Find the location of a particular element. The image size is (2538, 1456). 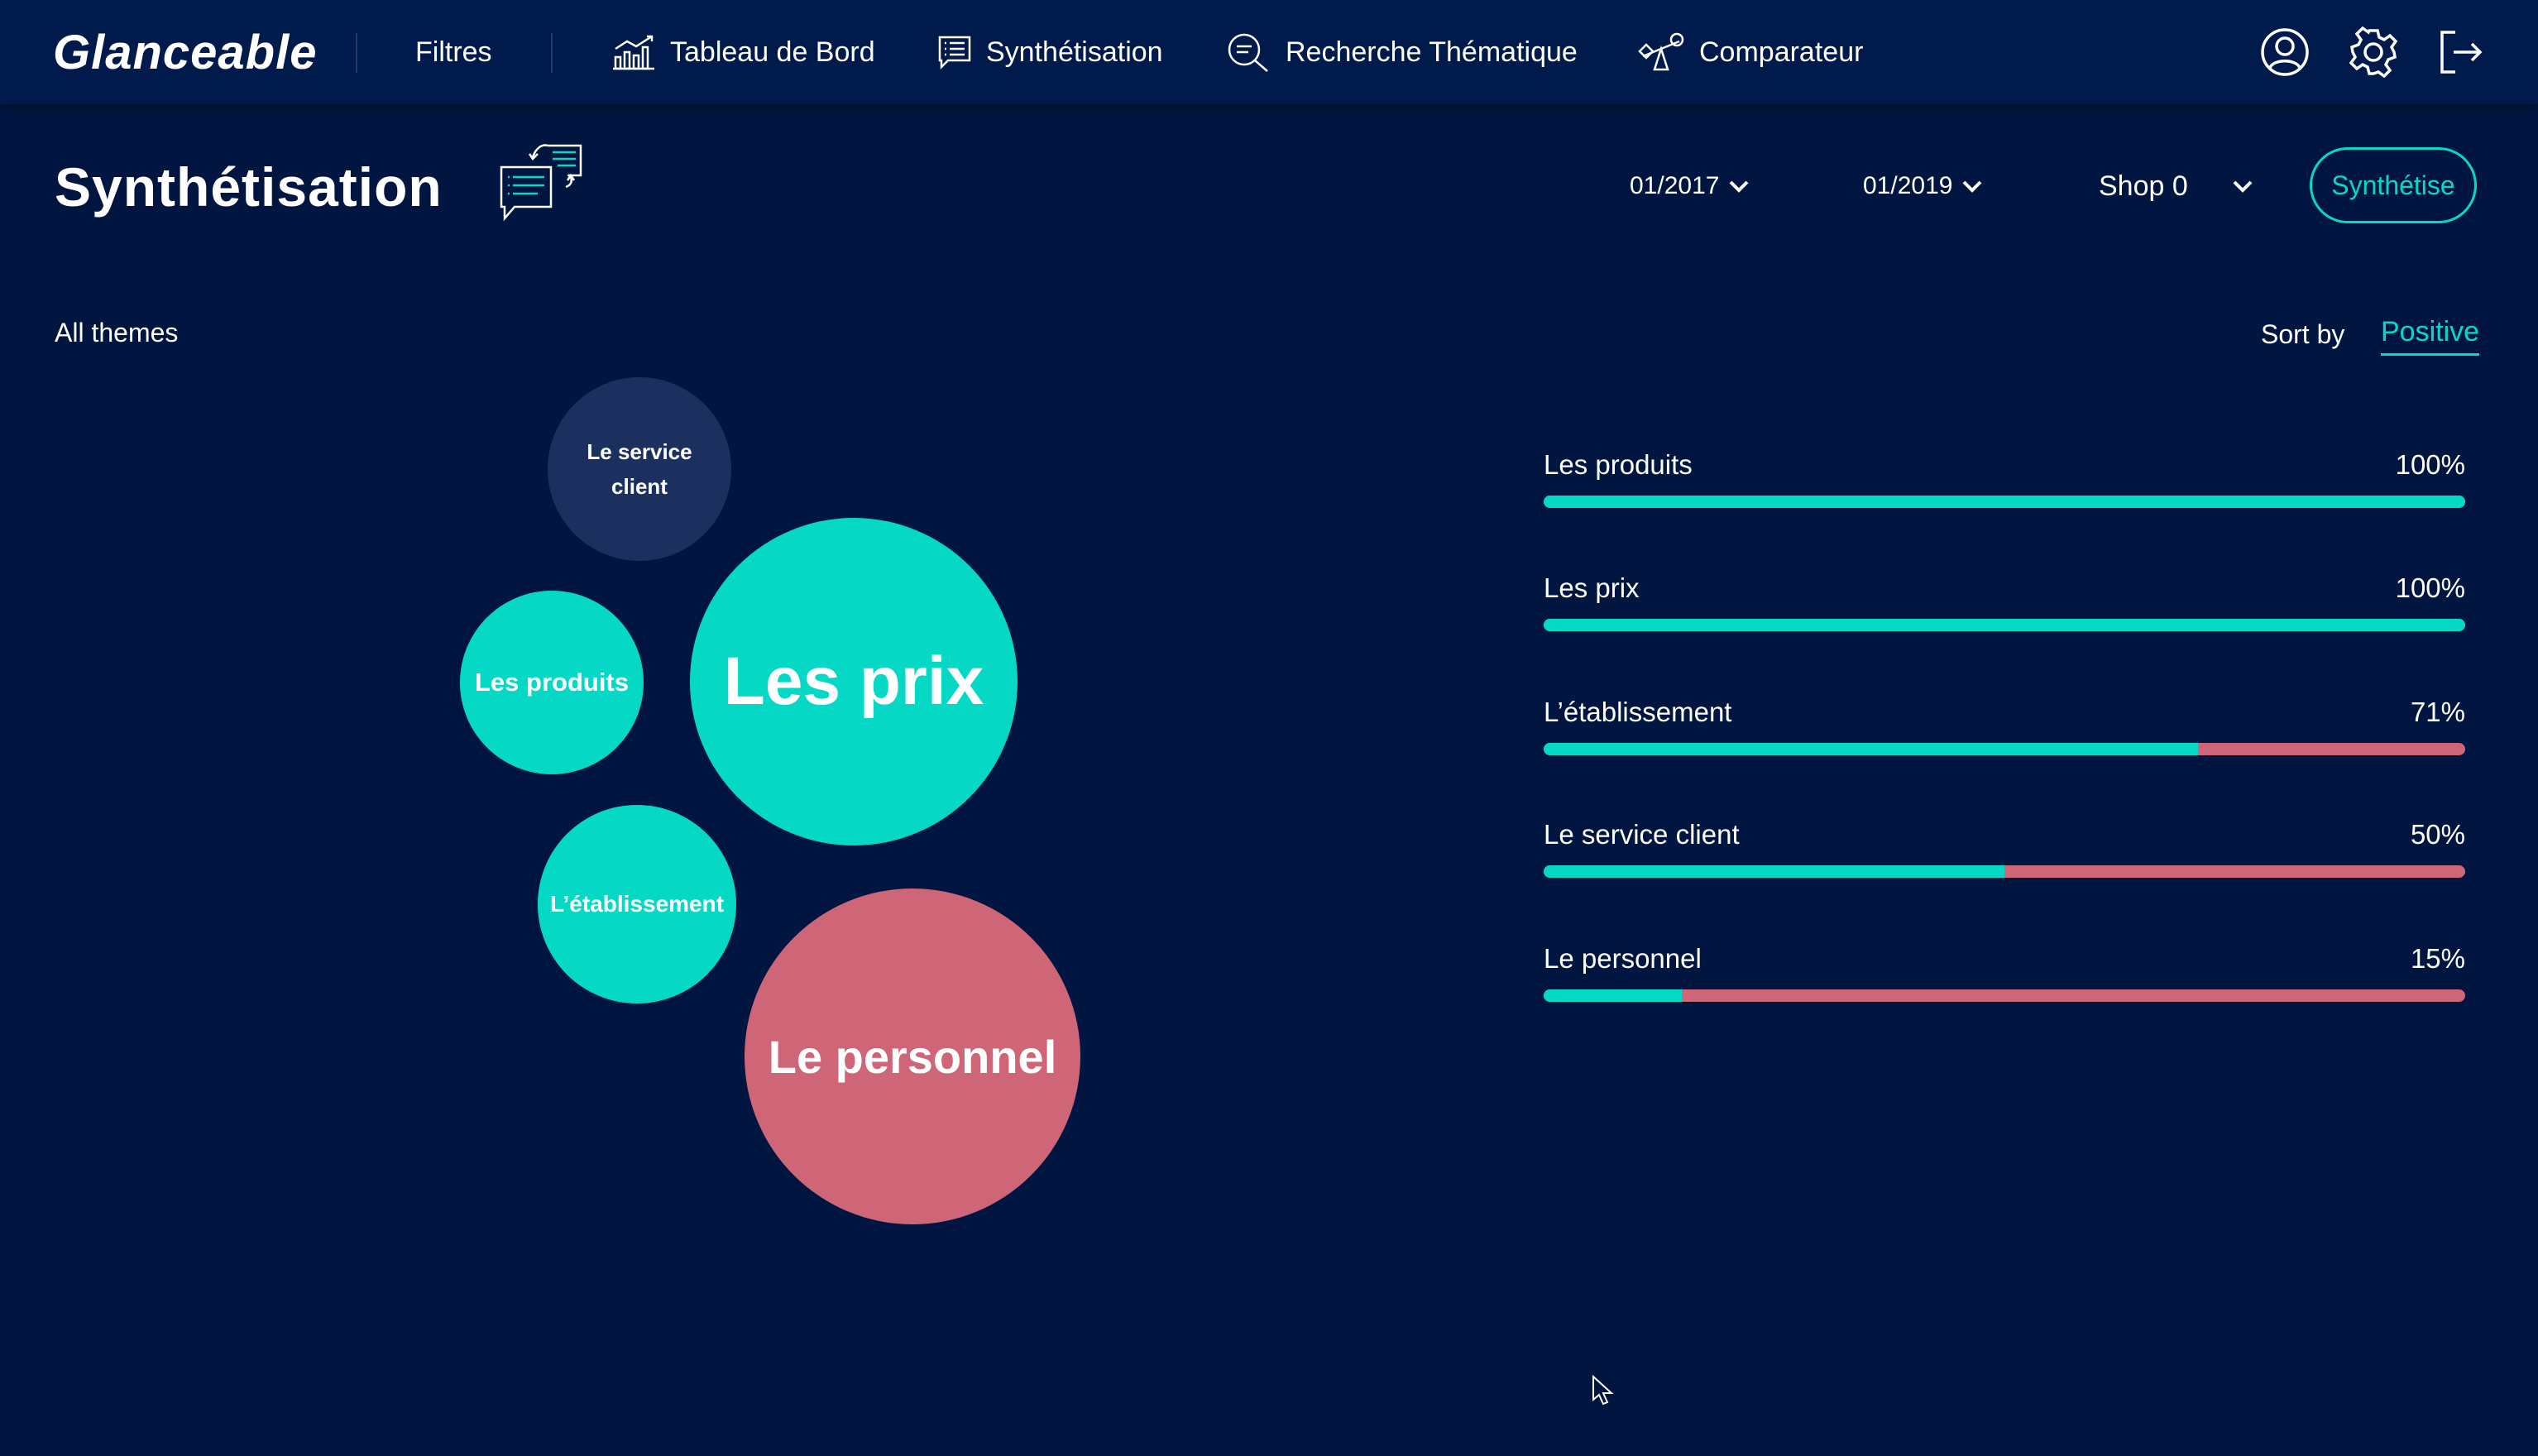

chat-document-icon is located at coordinates (541, 183).